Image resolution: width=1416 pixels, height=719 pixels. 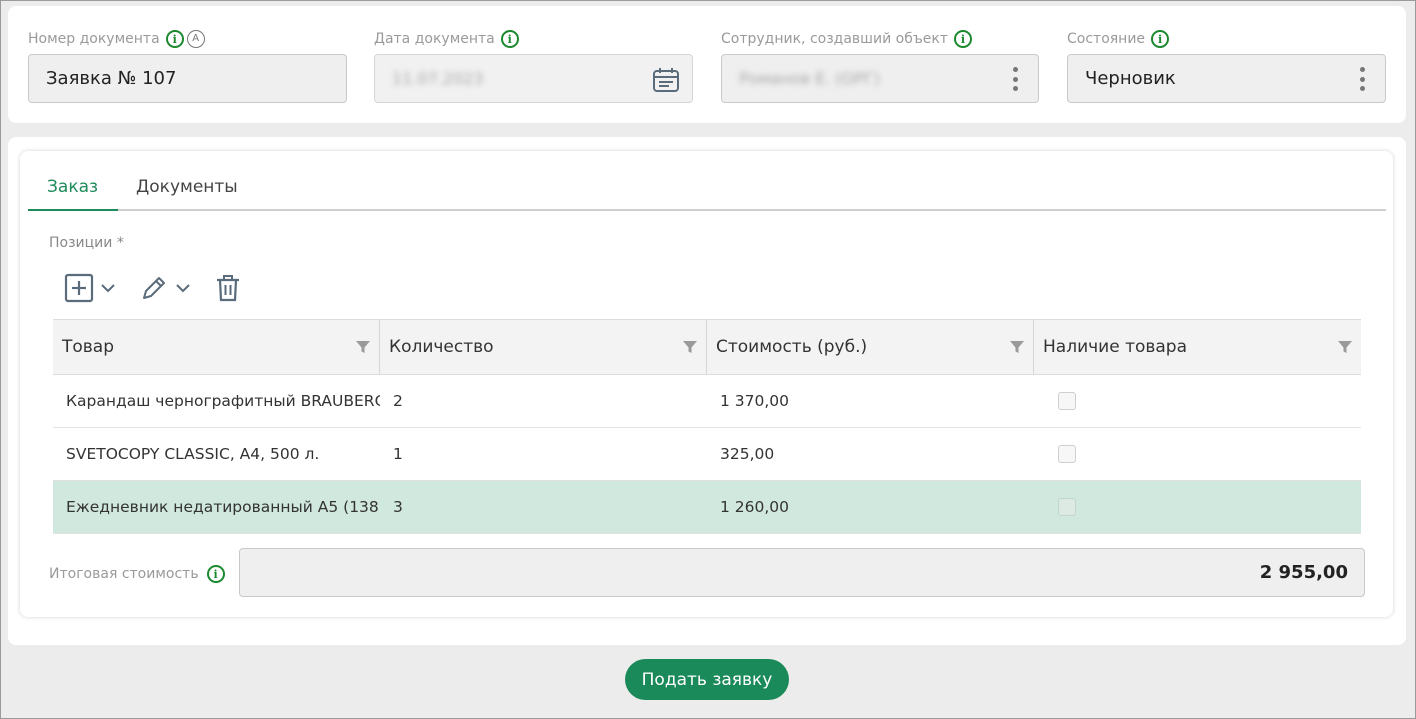 I want to click on total-label-group: Итоговая стоимость i, so click(x=137, y=574).